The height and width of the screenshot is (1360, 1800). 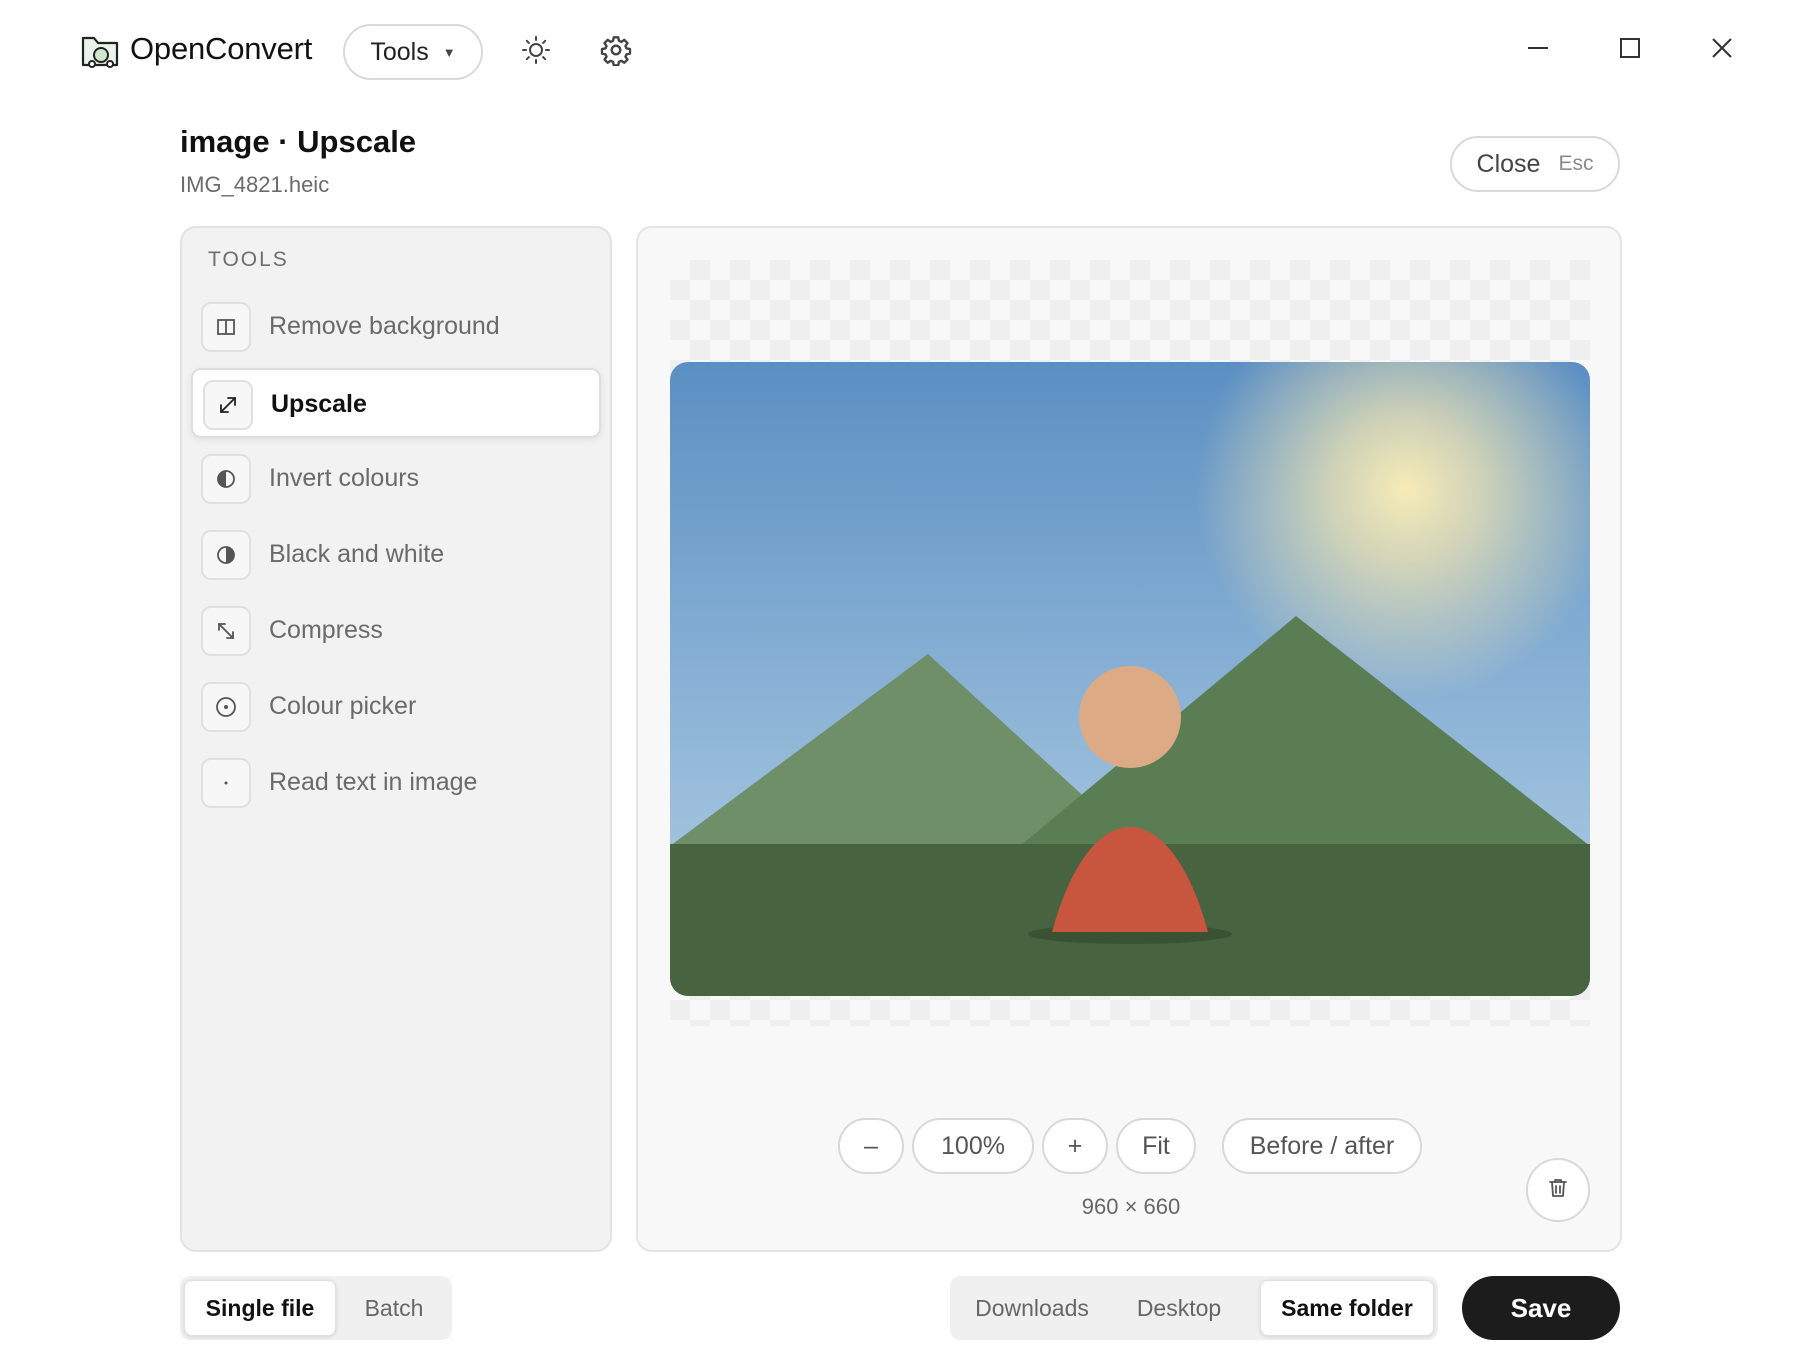 I want to click on destination-desktop: Desktop, so click(x=1179, y=1308).